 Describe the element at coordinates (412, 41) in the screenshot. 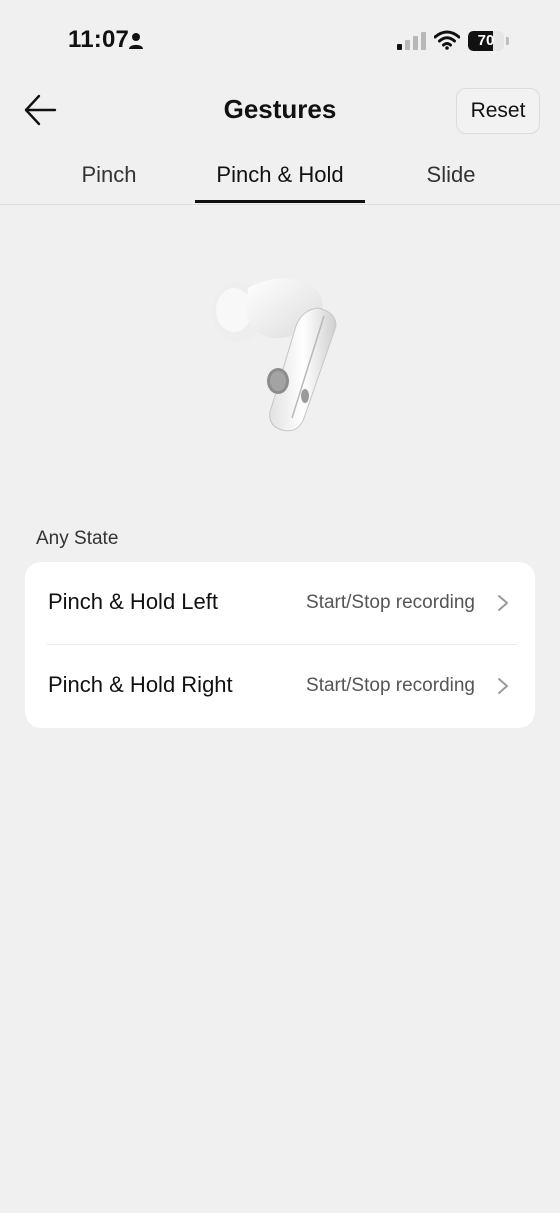

I see `cellular-signal-icon` at that location.